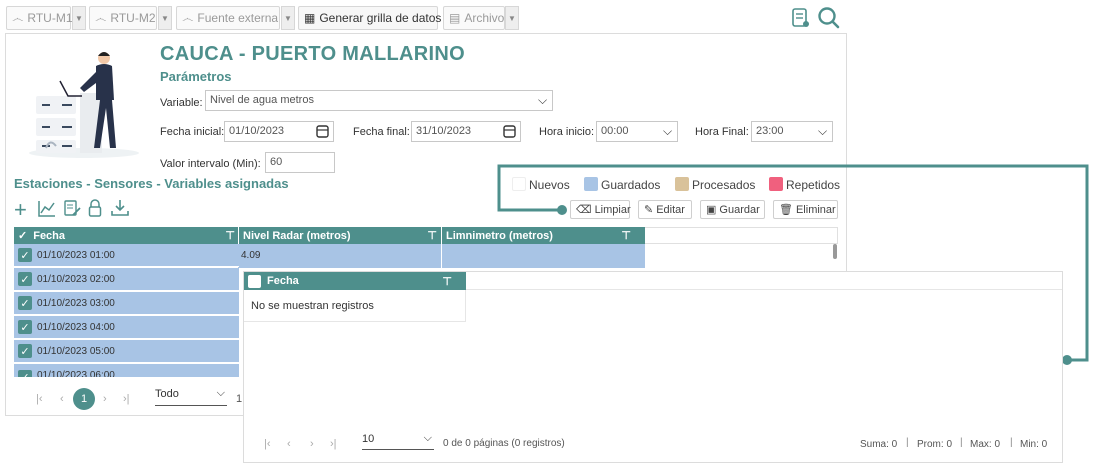  What do you see at coordinates (369, 18) in the screenshot?
I see `generar-grilla-button: ▦ Generar grilla de datos` at bounding box center [369, 18].